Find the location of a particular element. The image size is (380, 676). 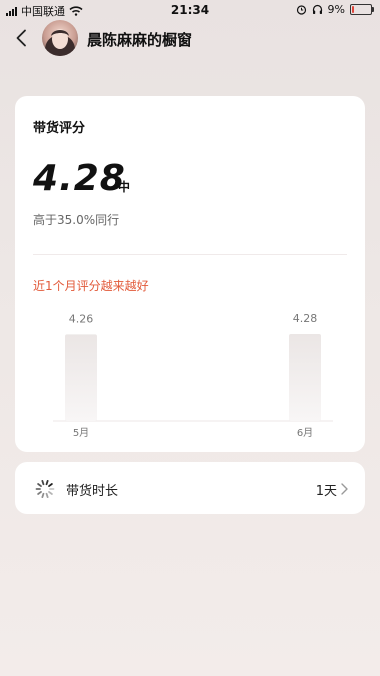

loading-spinner-icon is located at coordinates (45, 489).